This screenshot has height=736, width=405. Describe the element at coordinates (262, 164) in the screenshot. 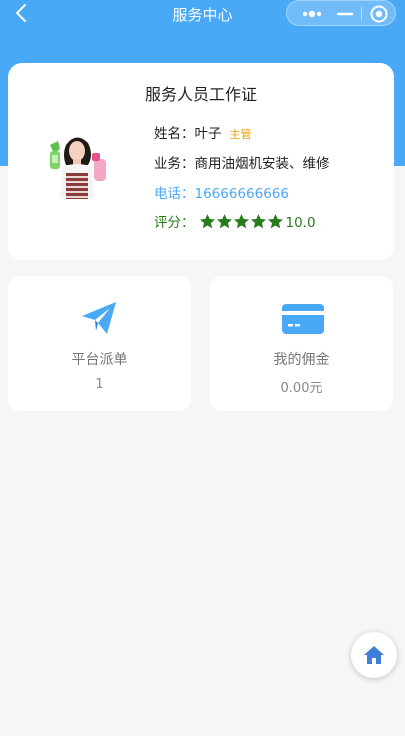

I see `business-value: 商用油烟机安装、维修` at that location.